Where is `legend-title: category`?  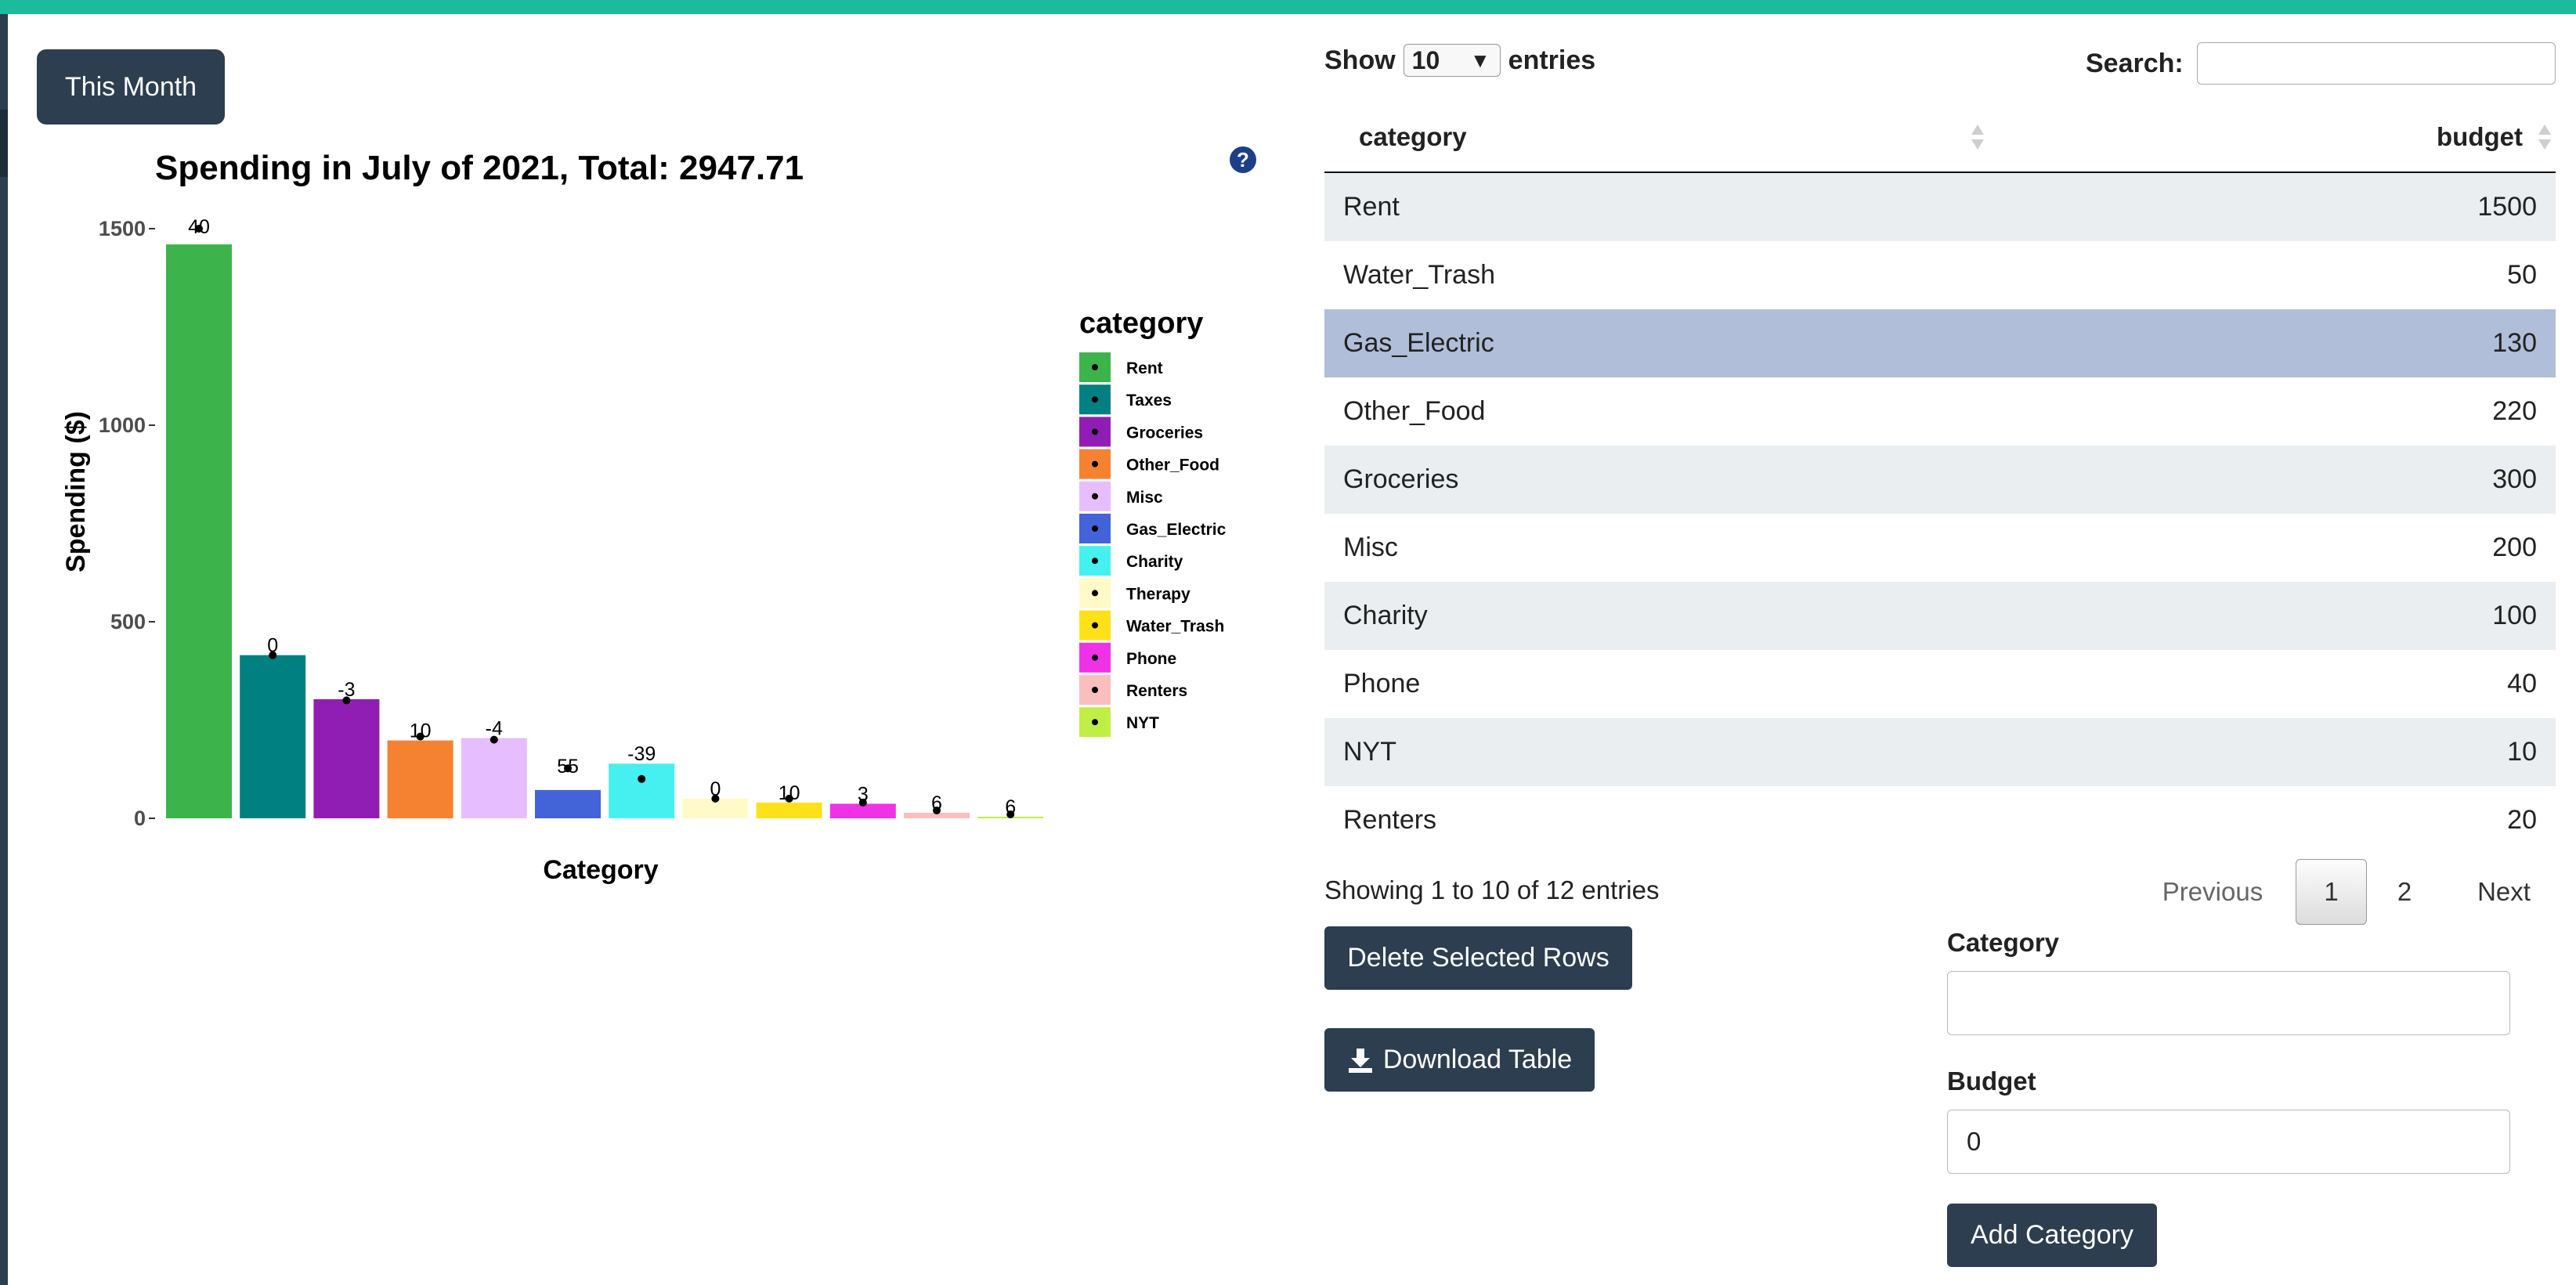
legend-title: category is located at coordinates (1141, 323).